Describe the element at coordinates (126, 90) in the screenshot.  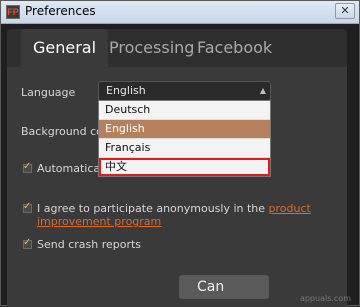
I see `language-select-value: English` at that location.